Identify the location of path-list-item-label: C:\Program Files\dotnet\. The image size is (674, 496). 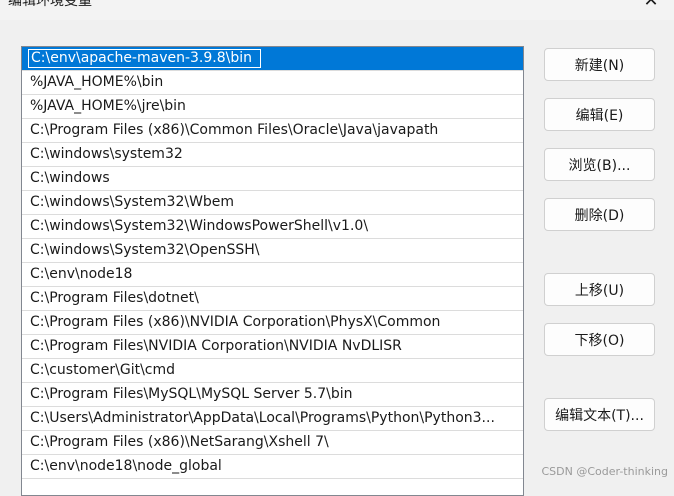
(114, 298).